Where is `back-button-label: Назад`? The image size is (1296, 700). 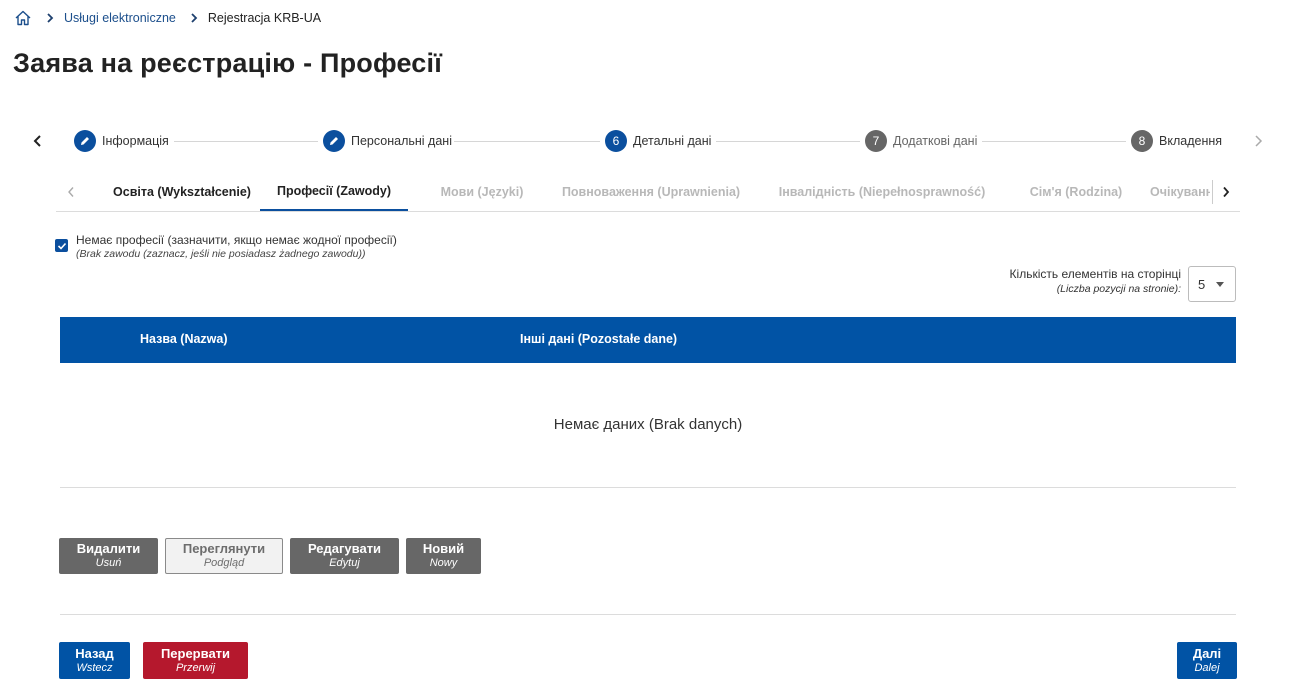 back-button-label: Назад is located at coordinates (94, 653).